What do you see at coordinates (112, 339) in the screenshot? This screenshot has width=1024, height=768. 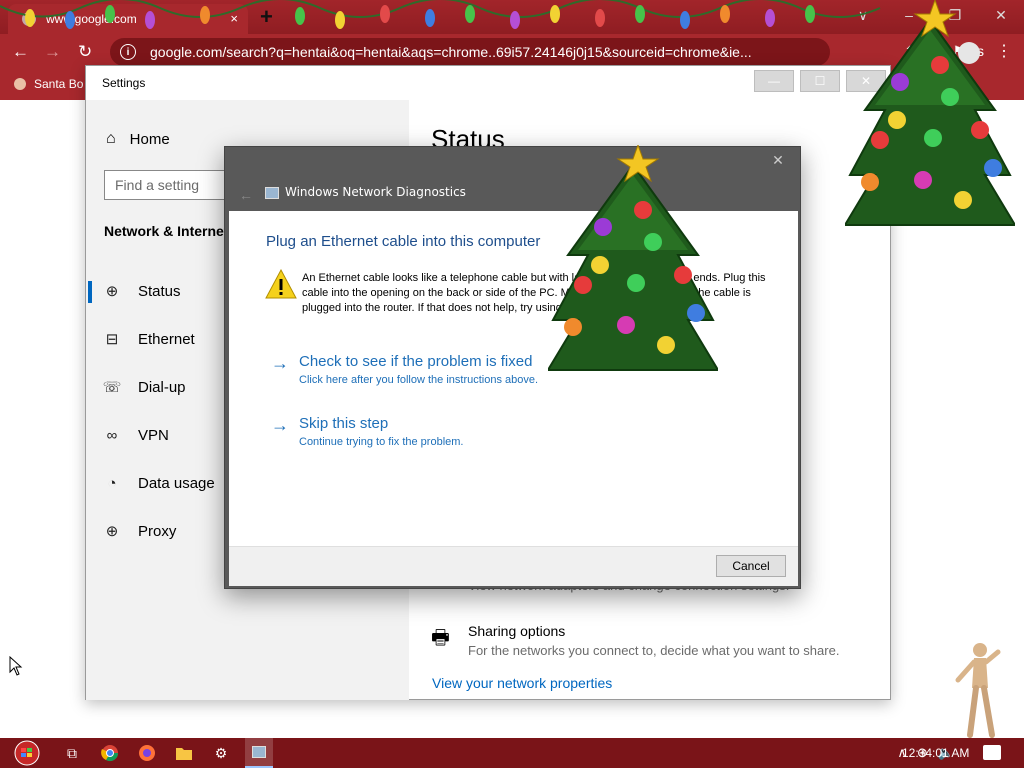 I see `ethernet-icon: ⊟` at bounding box center [112, 339].